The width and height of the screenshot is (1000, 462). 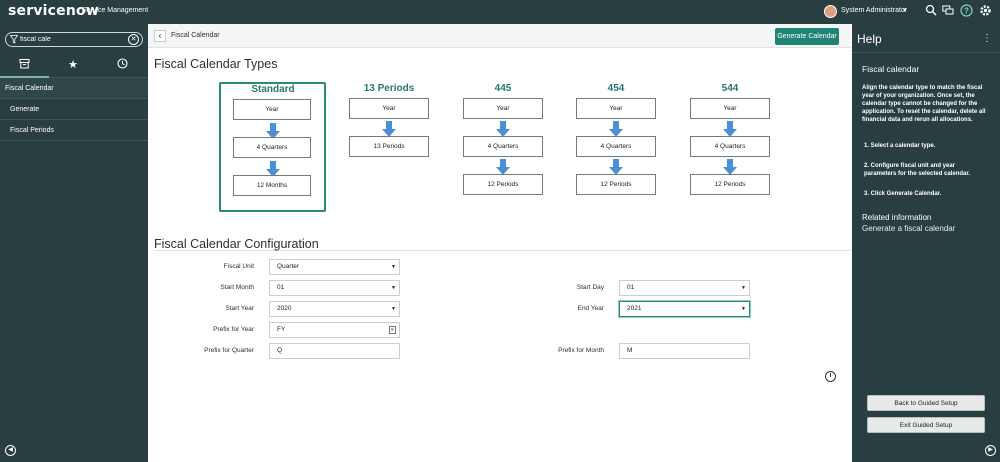 What do you see at coordinates (891, 69) in the screenshot?
I see `help-heading: Fiscal calendar` at bounding box center [891, 69].